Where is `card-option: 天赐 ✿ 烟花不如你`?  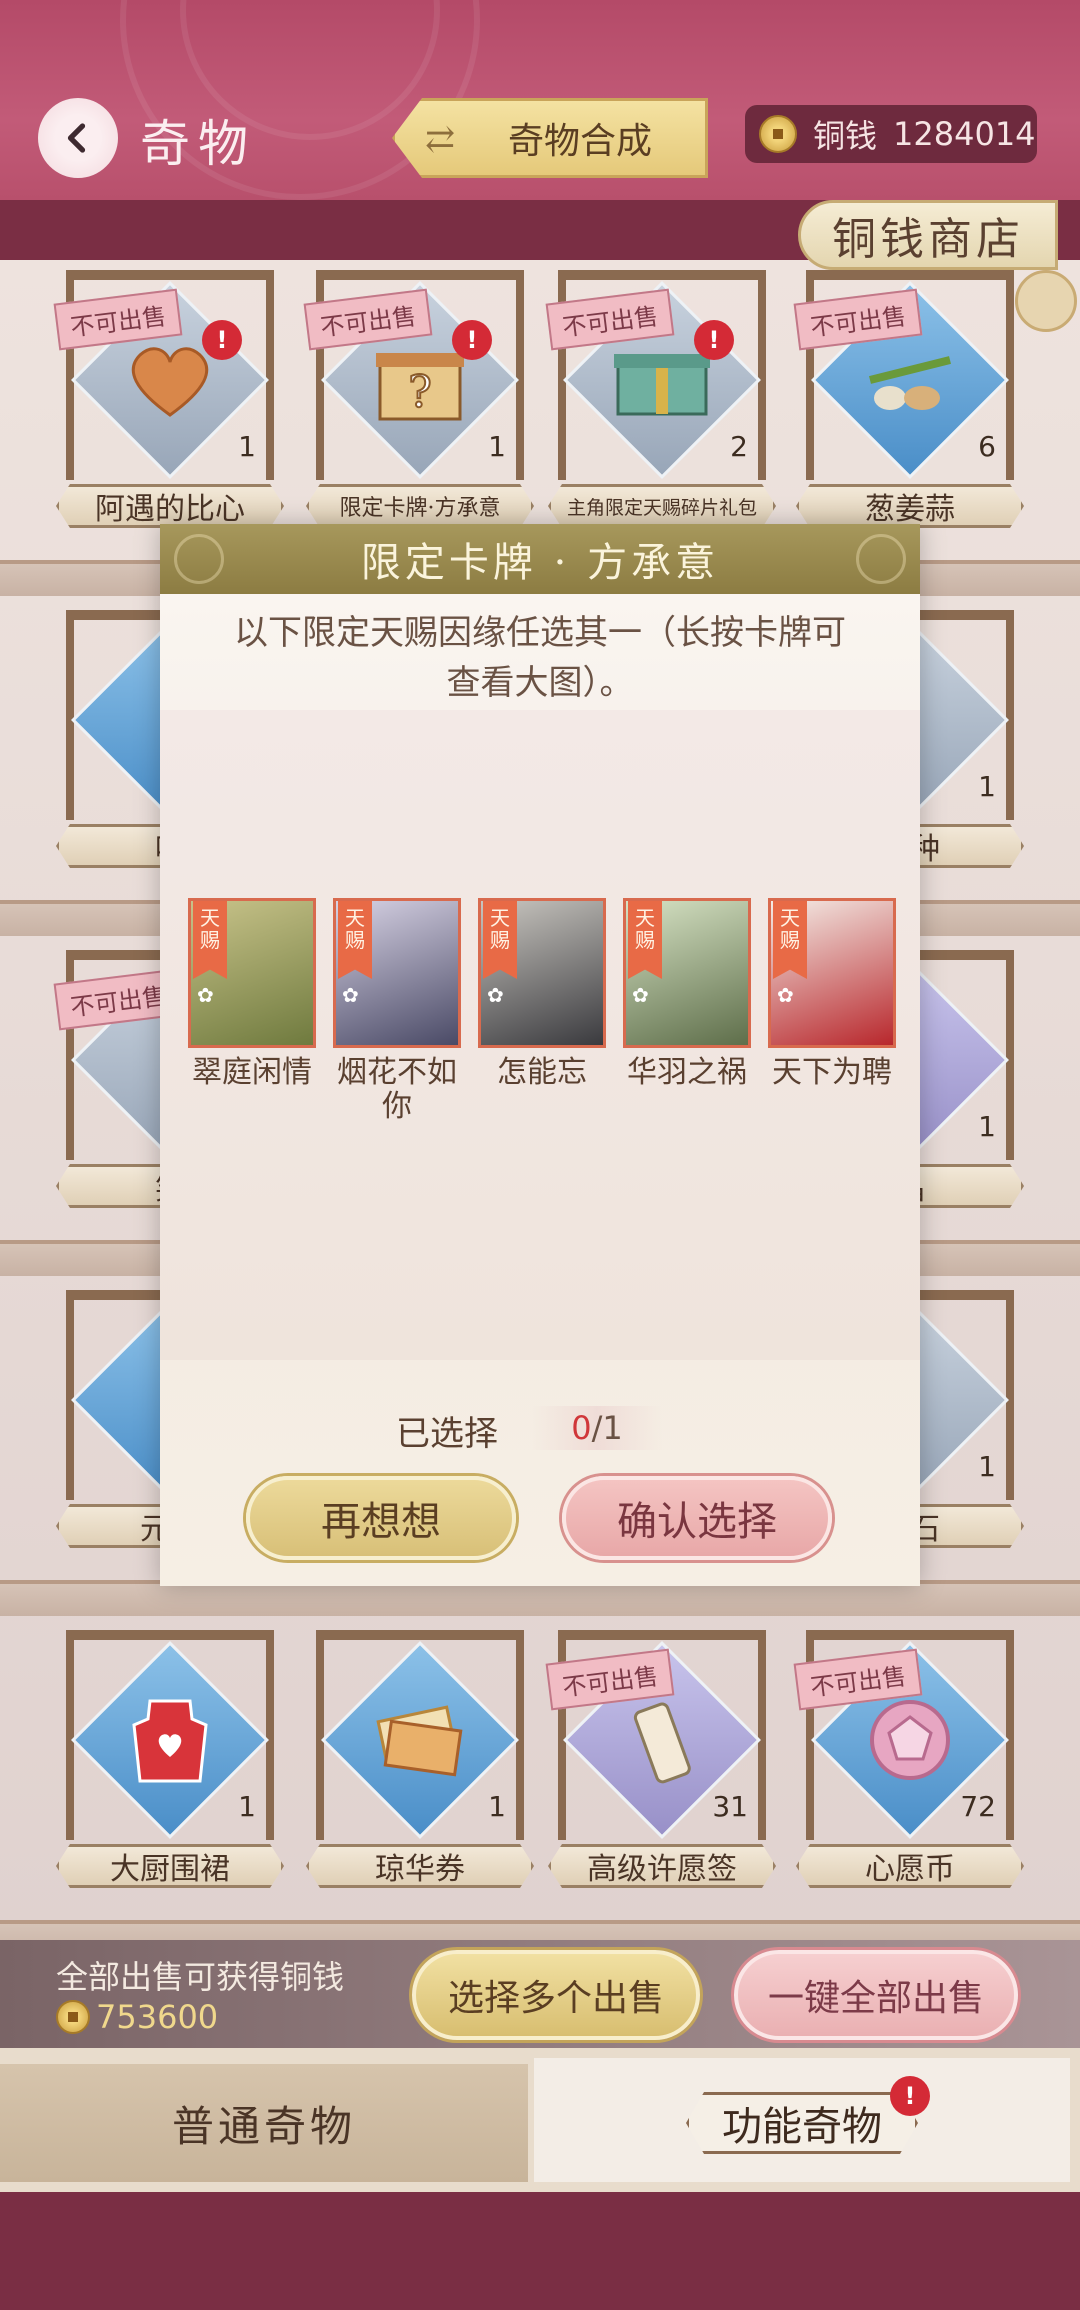
card-option: 天赐 ✿ 烟花不如你 is located at coordinates (397, 1011).